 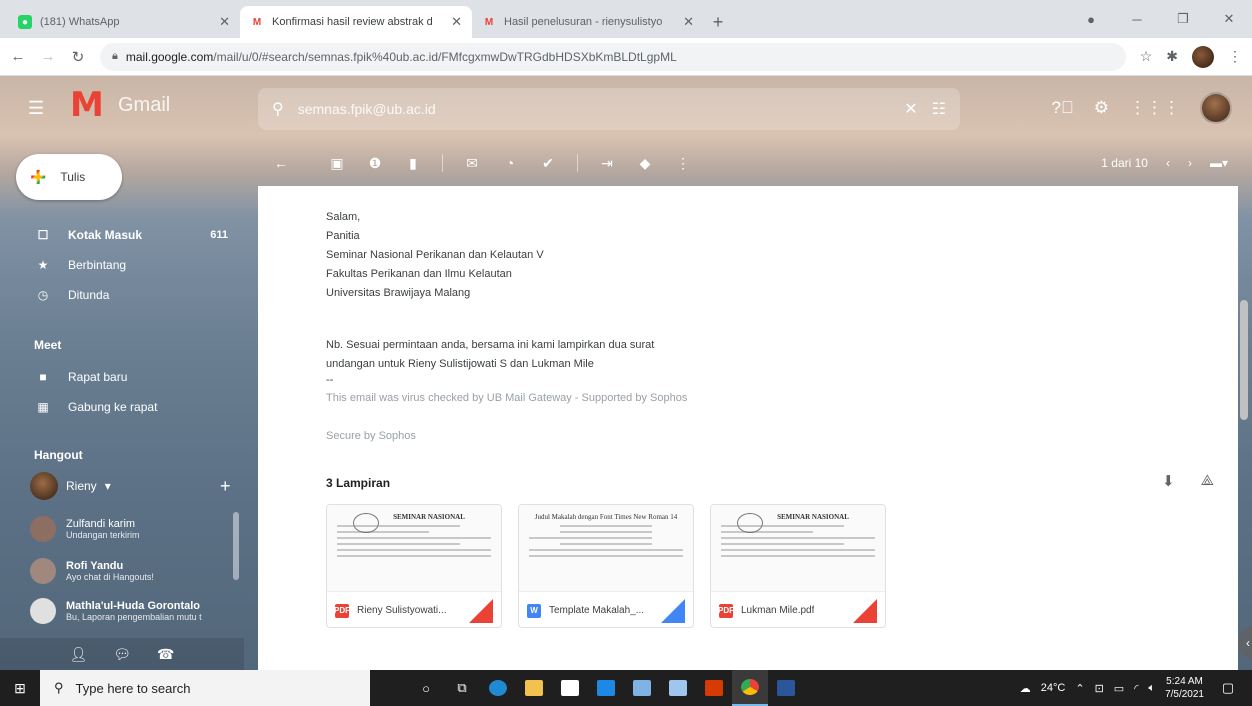 What do you see at coordinates (1219, 163) in the screenshot?
I see `keyboard-icon: ▬▾` at bounding box center [1219, 163].